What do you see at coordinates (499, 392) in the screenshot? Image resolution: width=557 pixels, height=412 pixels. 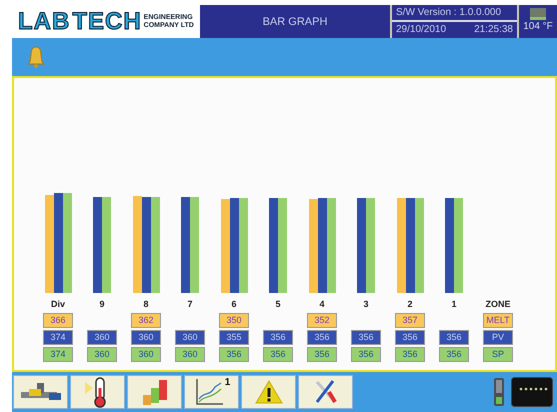 I see `toggle-switch-icon` at bounding box center [499, 392].